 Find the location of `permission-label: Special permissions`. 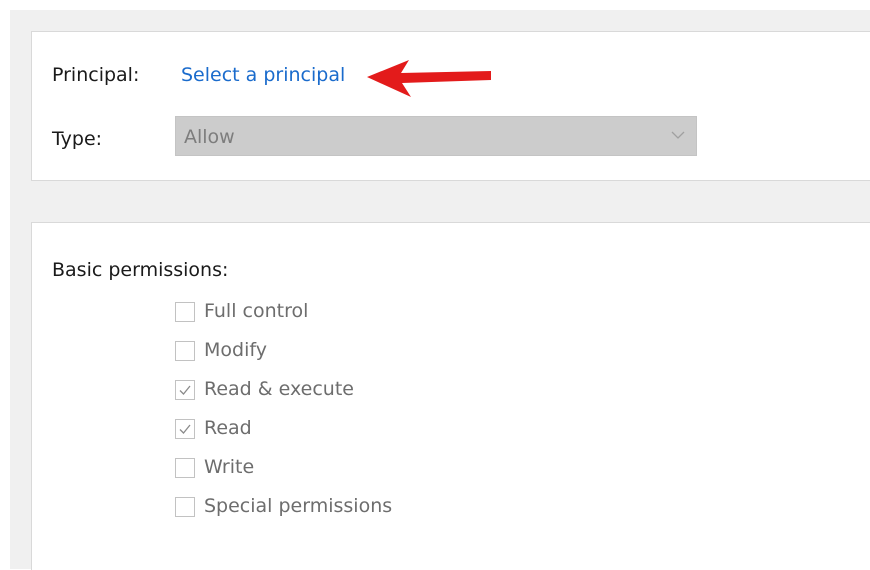

permission-label: Special permissions is located at coordinates (298, 506).